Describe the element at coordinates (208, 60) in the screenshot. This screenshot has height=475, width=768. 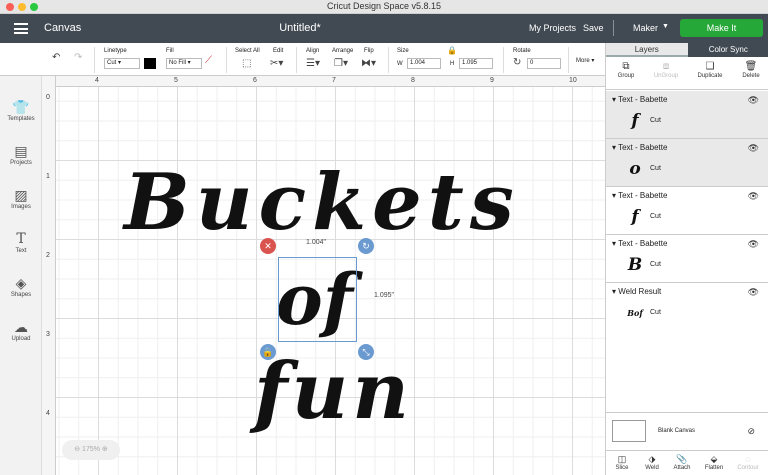
I see `no-fill-icon: ⟋` at that location.